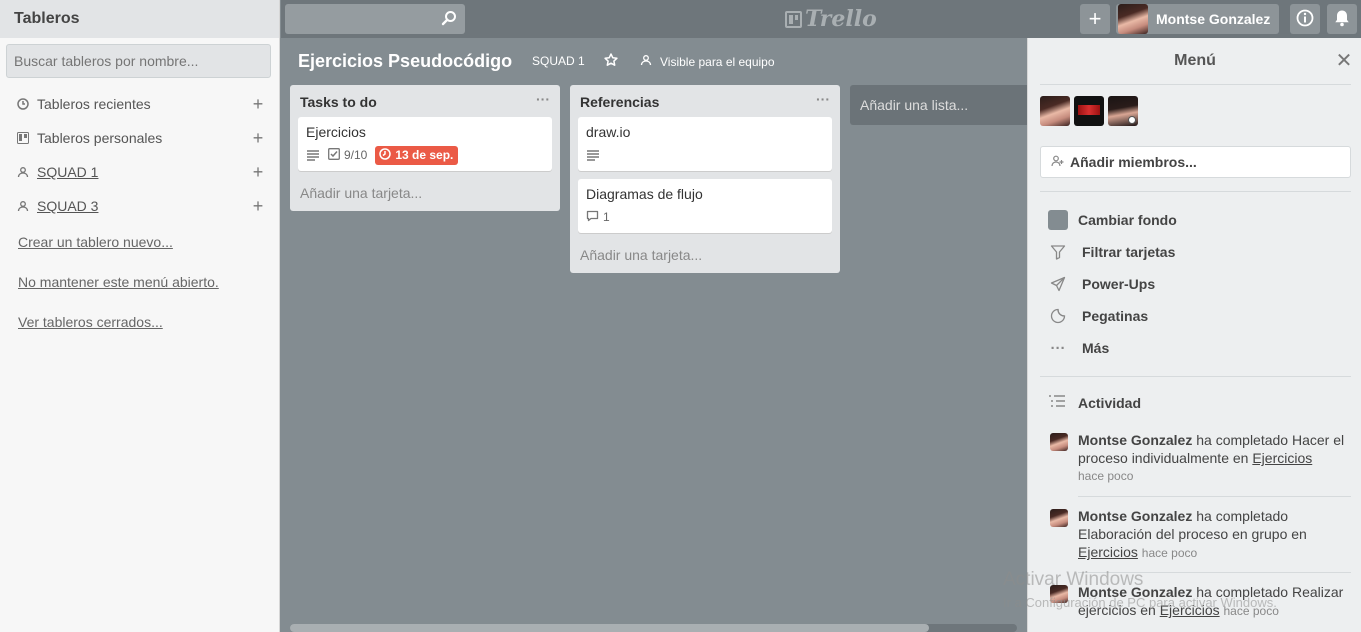  I want to click on member-list, so click(1091, 111).